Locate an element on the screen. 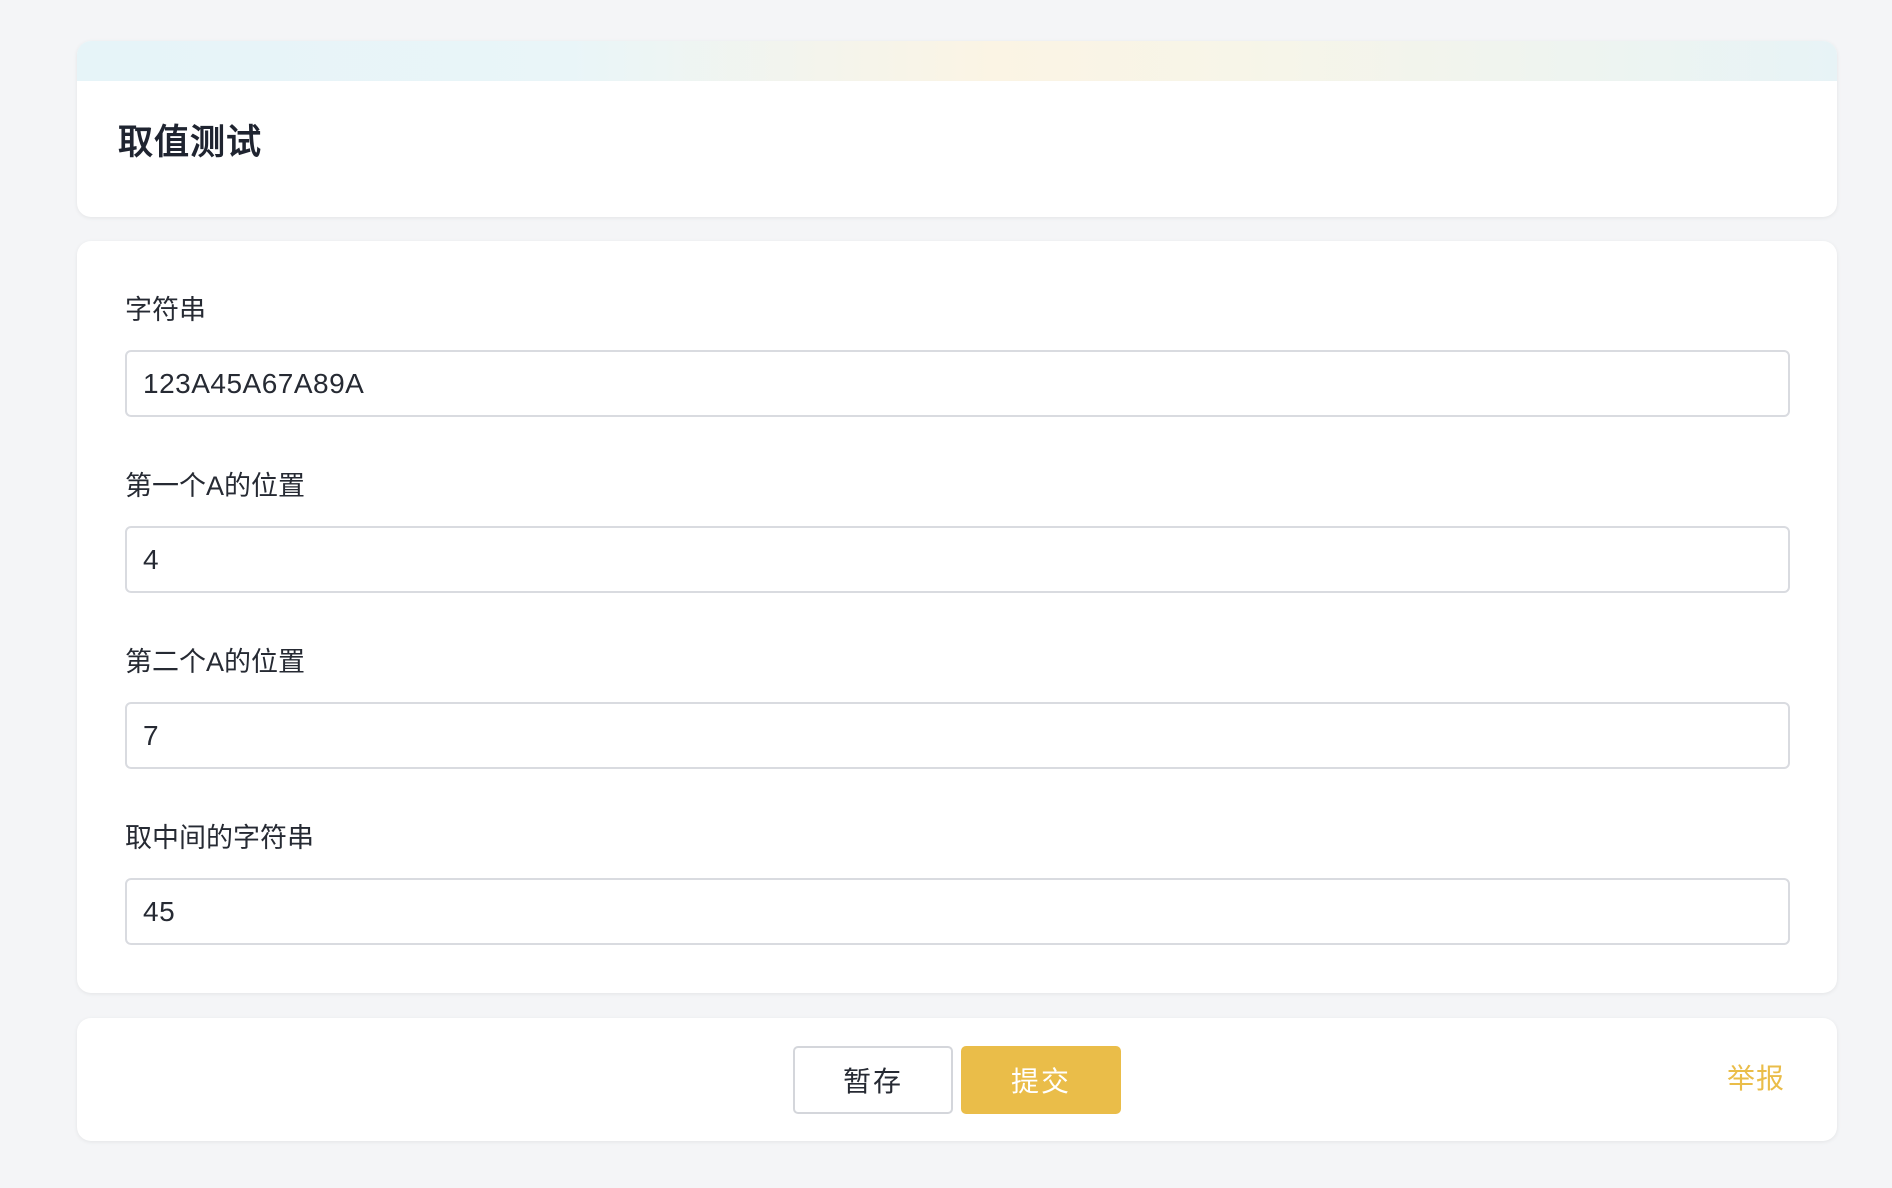 This screenshot has width=1892, height=1188. header-banner is located at coordinates (957, 61).